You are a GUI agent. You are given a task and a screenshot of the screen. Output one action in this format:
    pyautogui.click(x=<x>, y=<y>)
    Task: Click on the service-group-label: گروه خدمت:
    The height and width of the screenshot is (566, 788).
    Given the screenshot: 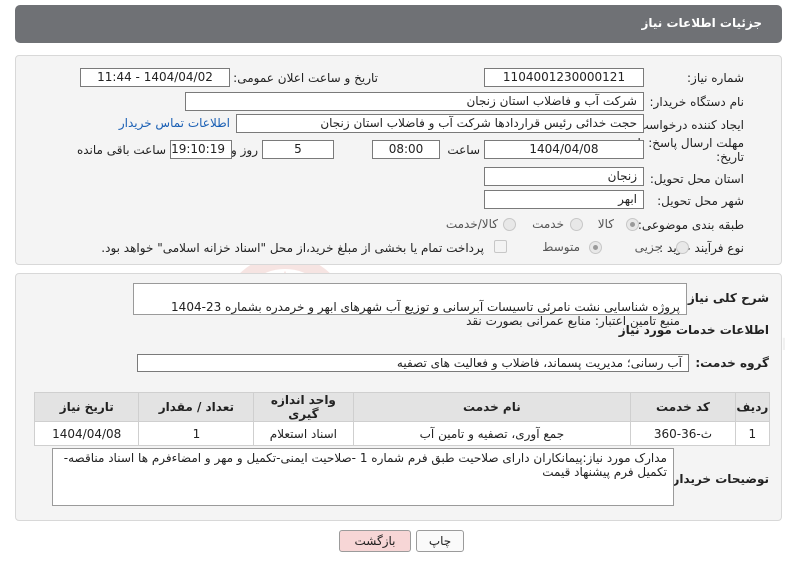 What is the action you would take?
    pyautogui.click(x=732, y=363)
    